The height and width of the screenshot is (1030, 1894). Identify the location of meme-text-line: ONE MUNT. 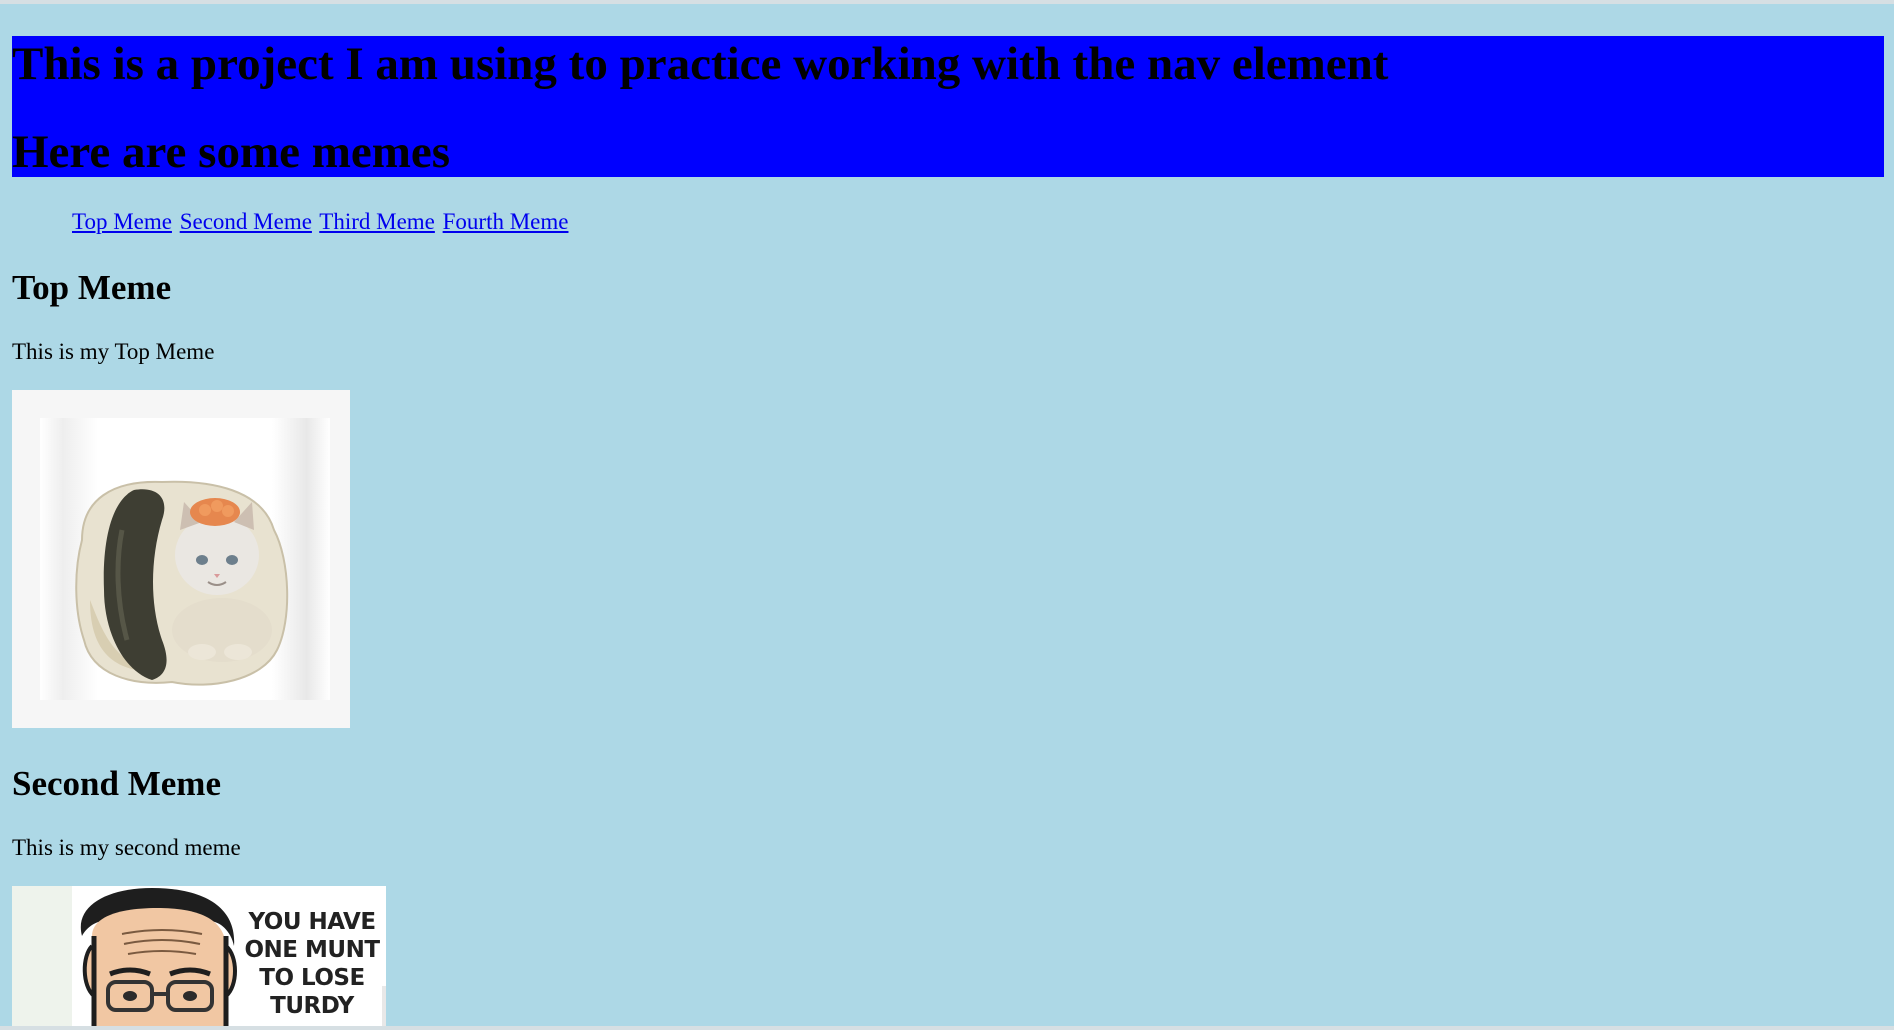
(312, 950).